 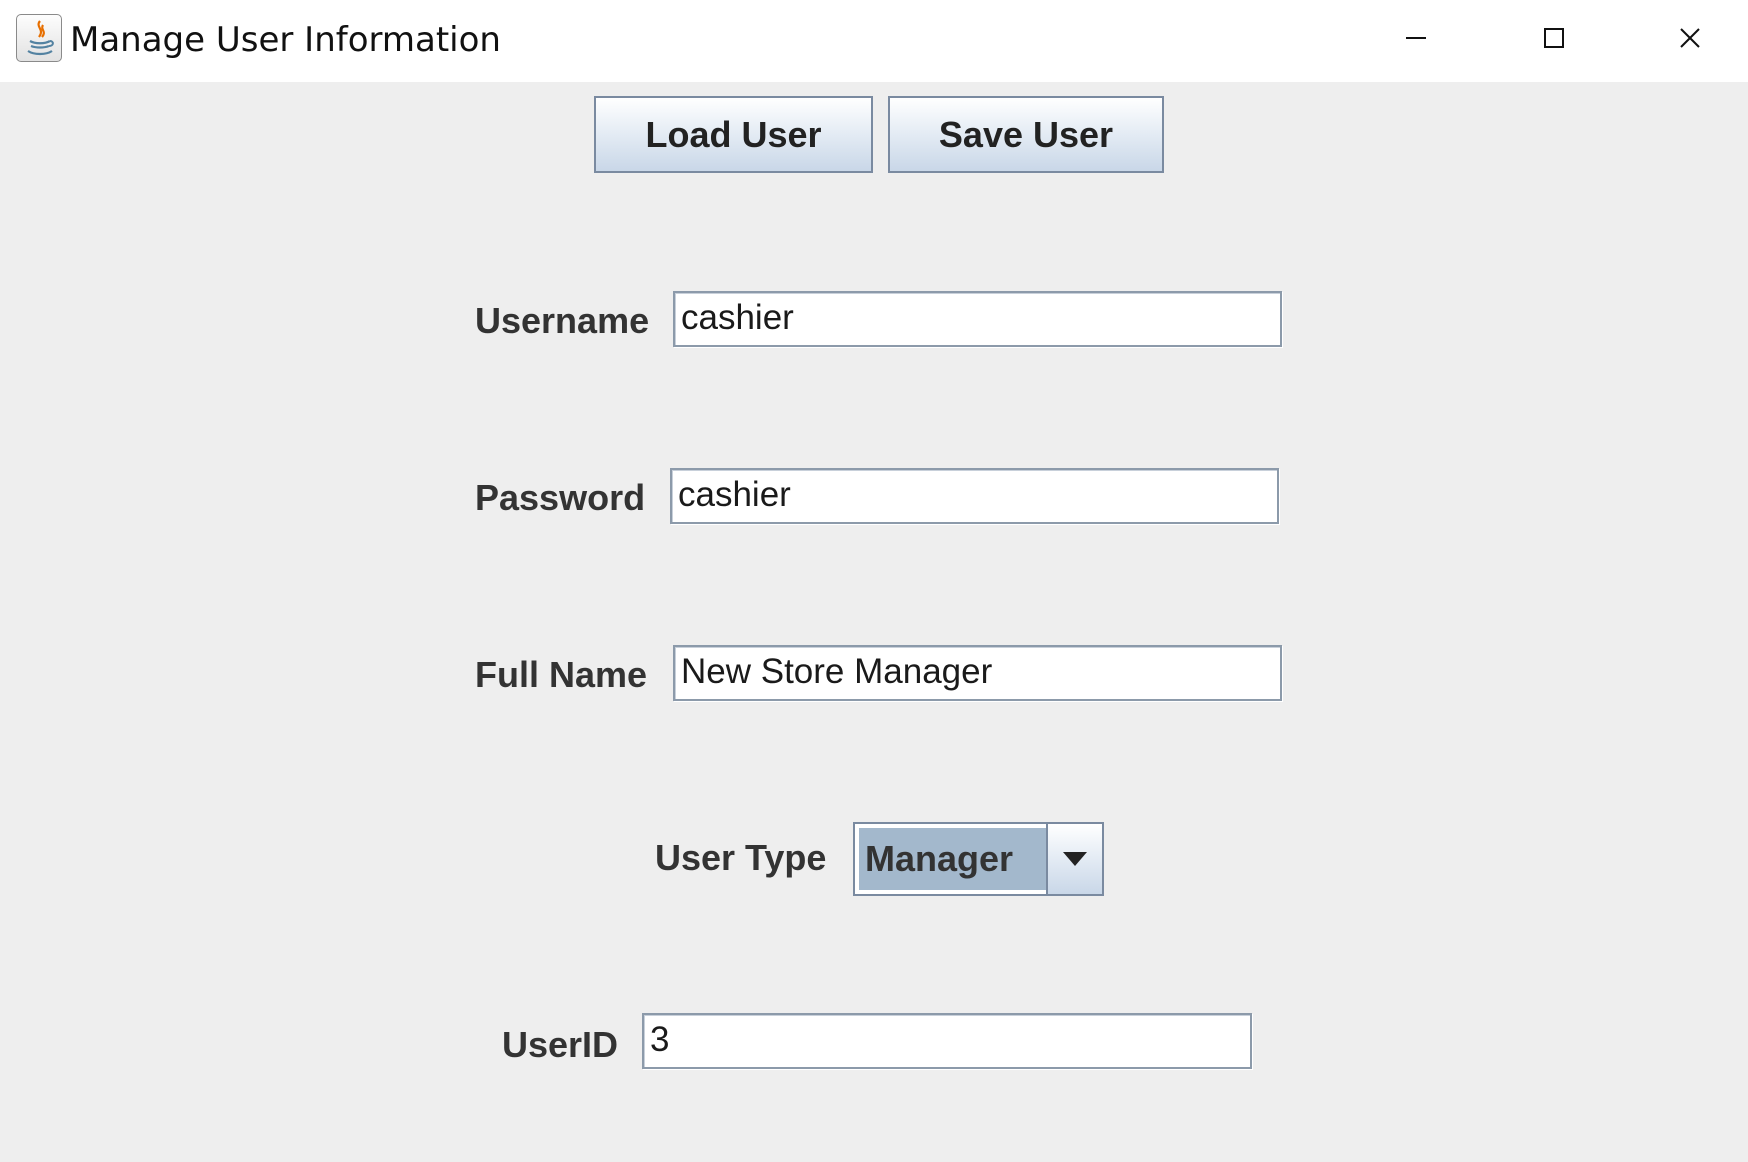 I want to click on user-type-selected: Manager, so click(x=952, y=859).